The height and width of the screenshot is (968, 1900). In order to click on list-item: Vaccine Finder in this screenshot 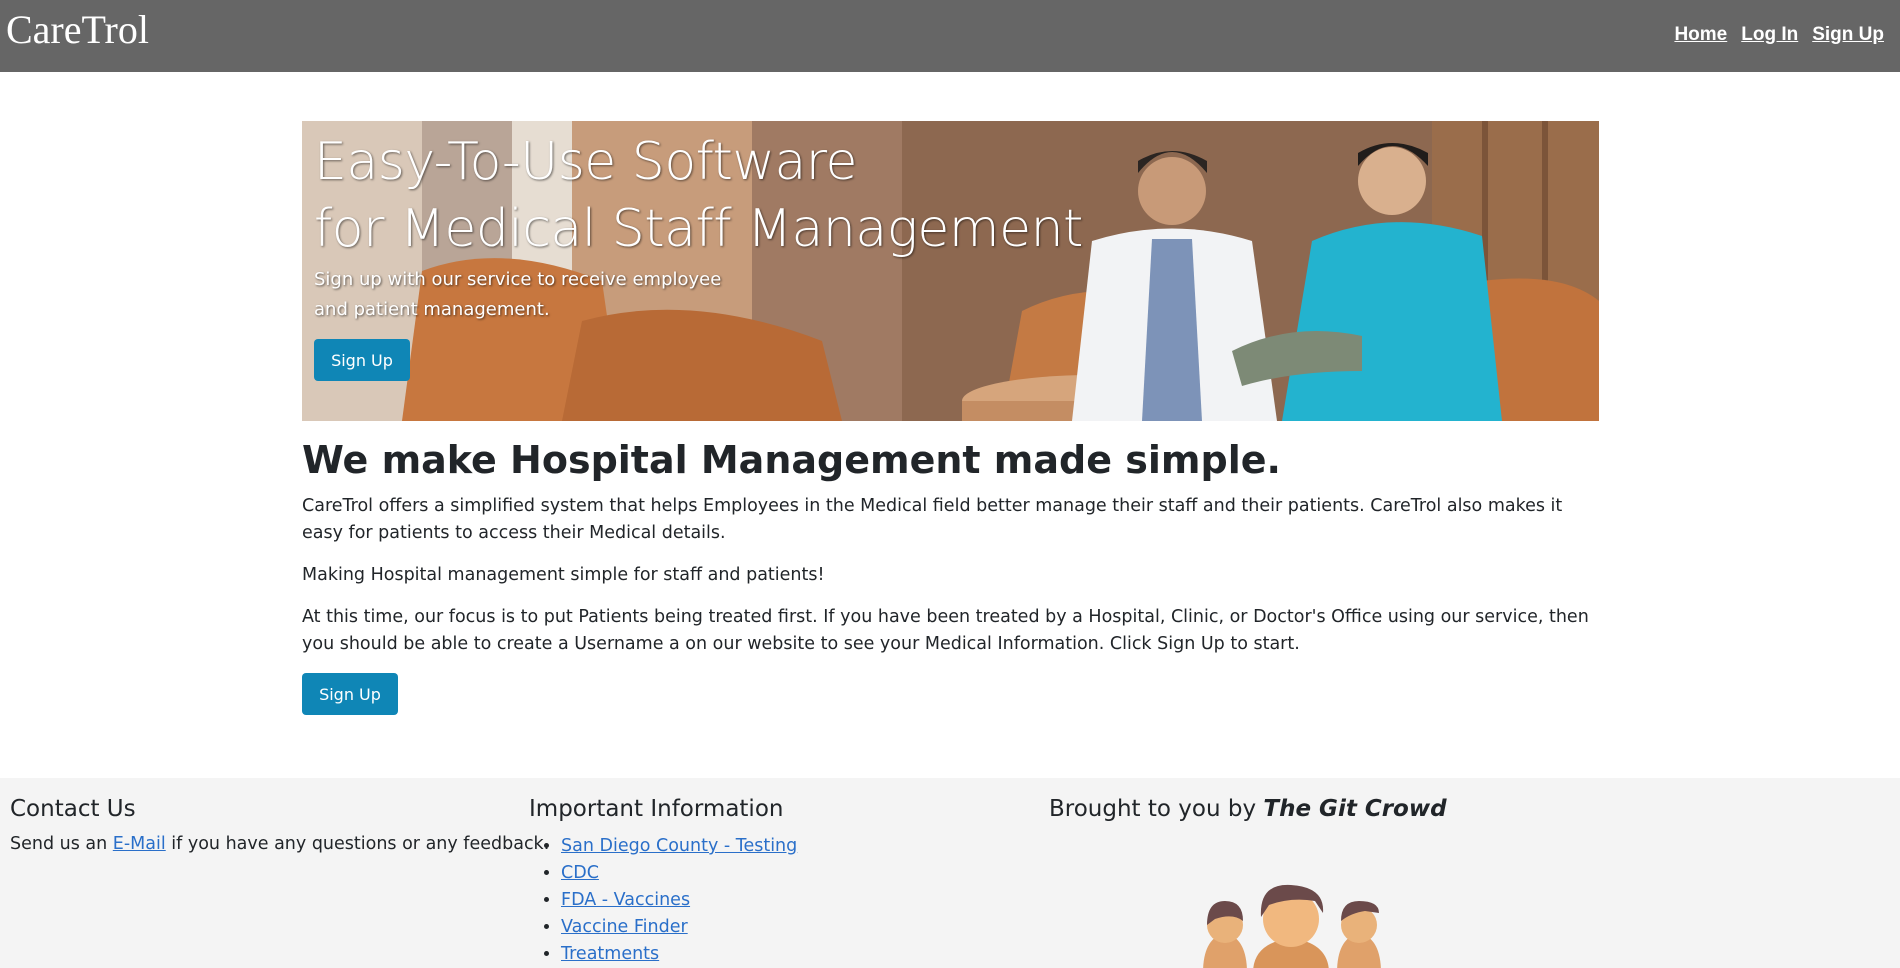, I will do `click(679, 927)`.